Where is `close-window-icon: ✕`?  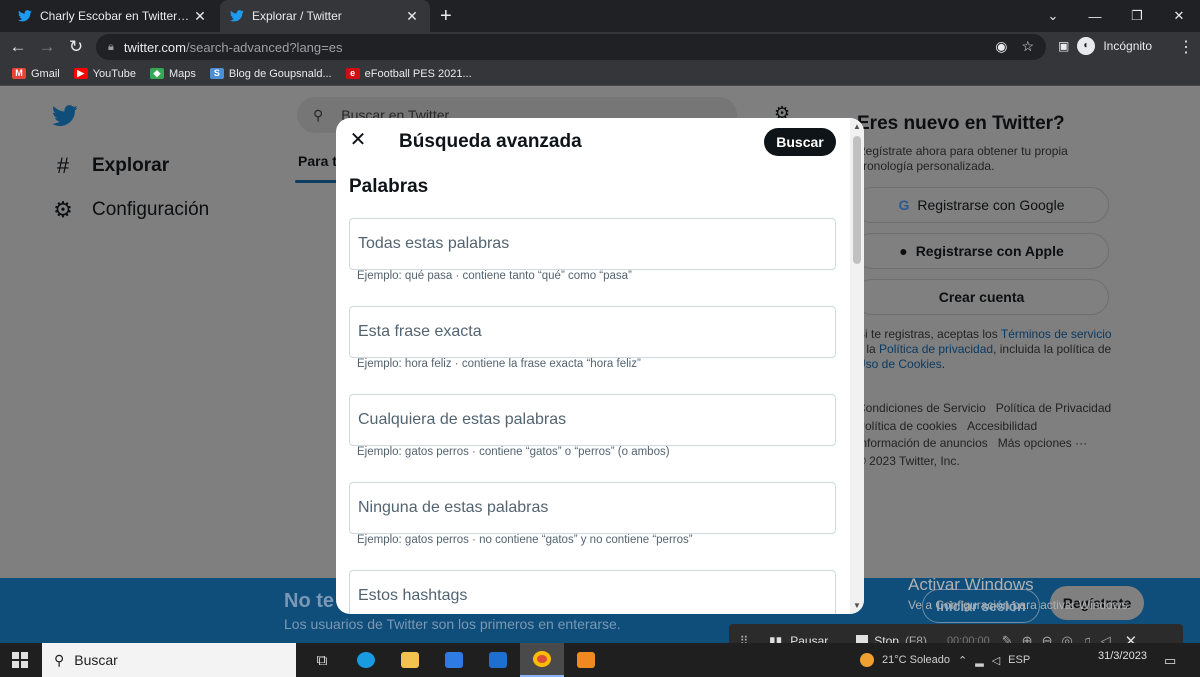 close-window-icon: ✕ is located at coordinates (1179, 16).